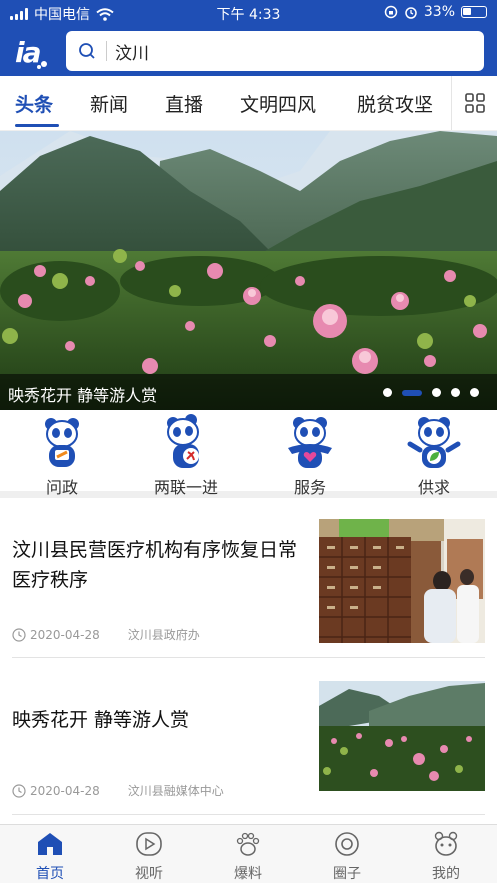 The image size is (497, 883). I want to click on tabbar-video: 视听, so click(149, 857).